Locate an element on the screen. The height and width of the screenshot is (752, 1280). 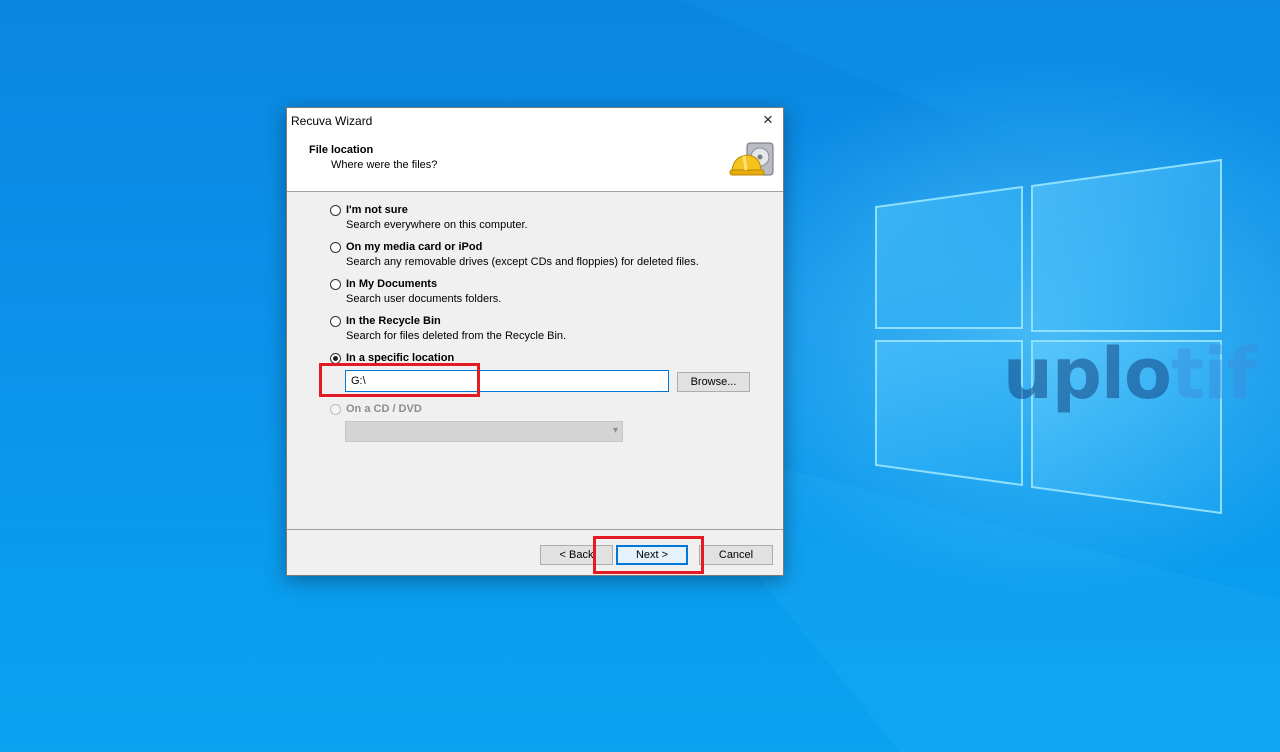
window-title: Recuva Wizard is located at coordinates (332, 121).